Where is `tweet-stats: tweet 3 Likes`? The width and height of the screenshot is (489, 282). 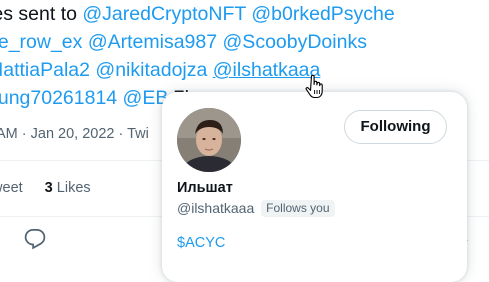 tweet-stats: tweet 3 Likes is located at coordinates (45, 188).